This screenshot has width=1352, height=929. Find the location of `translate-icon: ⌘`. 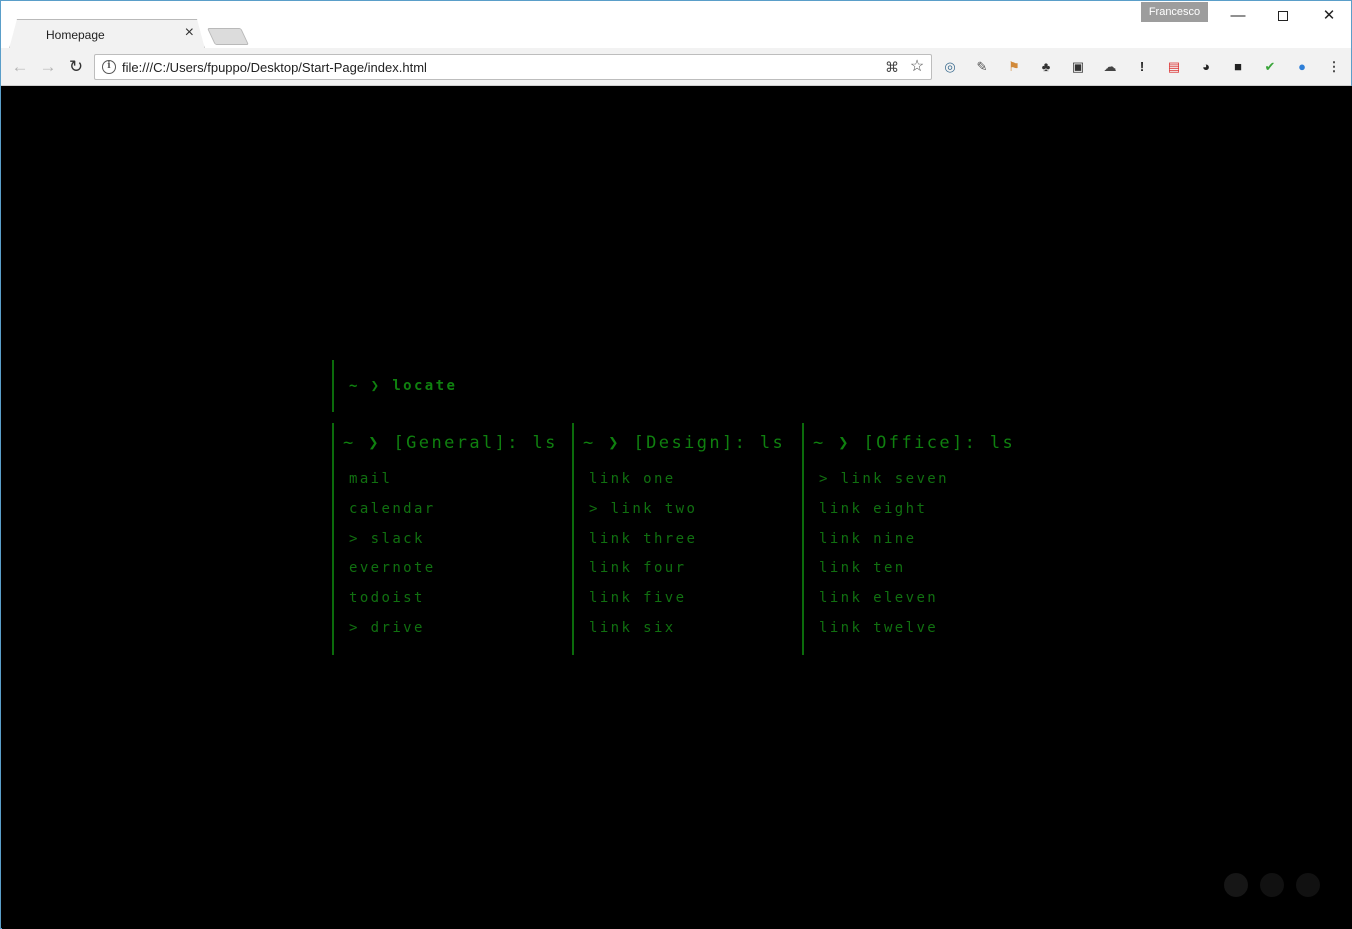

translate-icon: ⌘ is located at coordinates (892, 67).